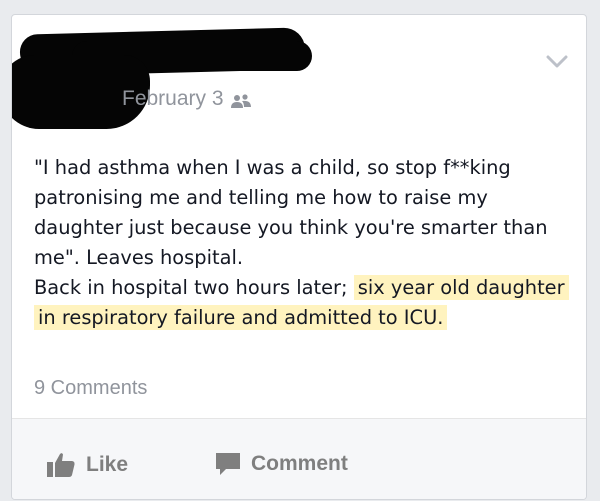 This screenshot has width=600, height=501. I want to click on like-label: Like, so click(107, 464).